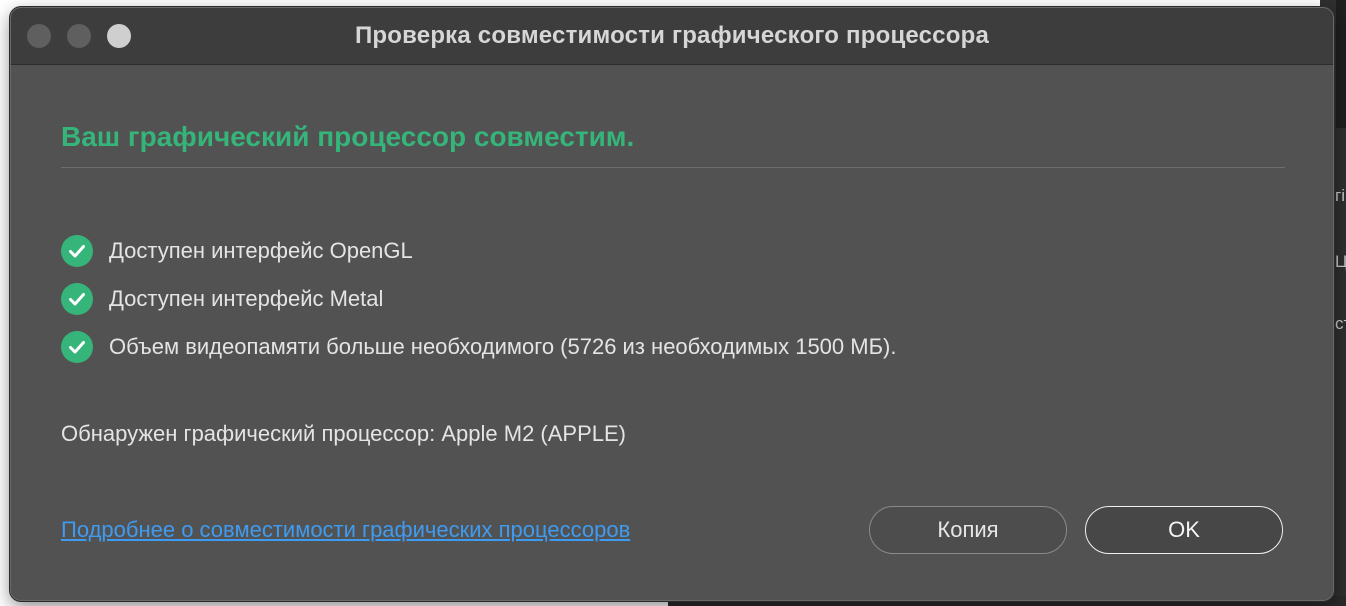  What do you see at coordinates (1341, 64) in the screenshot?
I see `background-window-top` at bounding box center [1341, 64].